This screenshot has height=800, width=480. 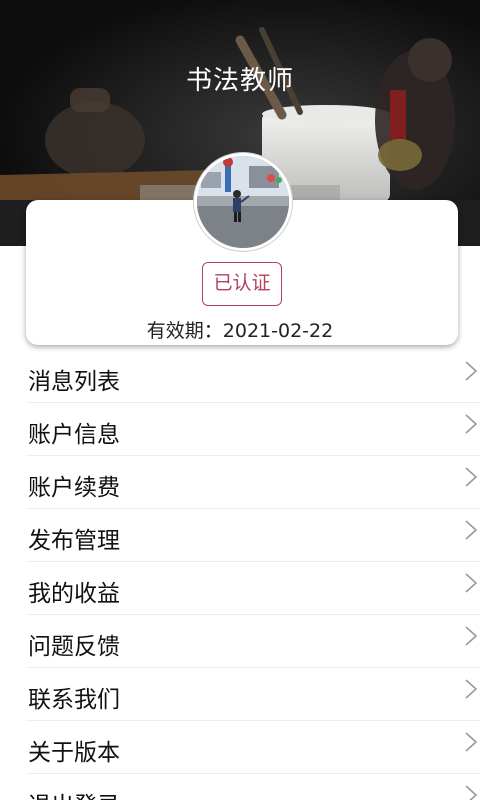 I want to click on menu-item-logout: 退出登录, so click(x=253, y=787).